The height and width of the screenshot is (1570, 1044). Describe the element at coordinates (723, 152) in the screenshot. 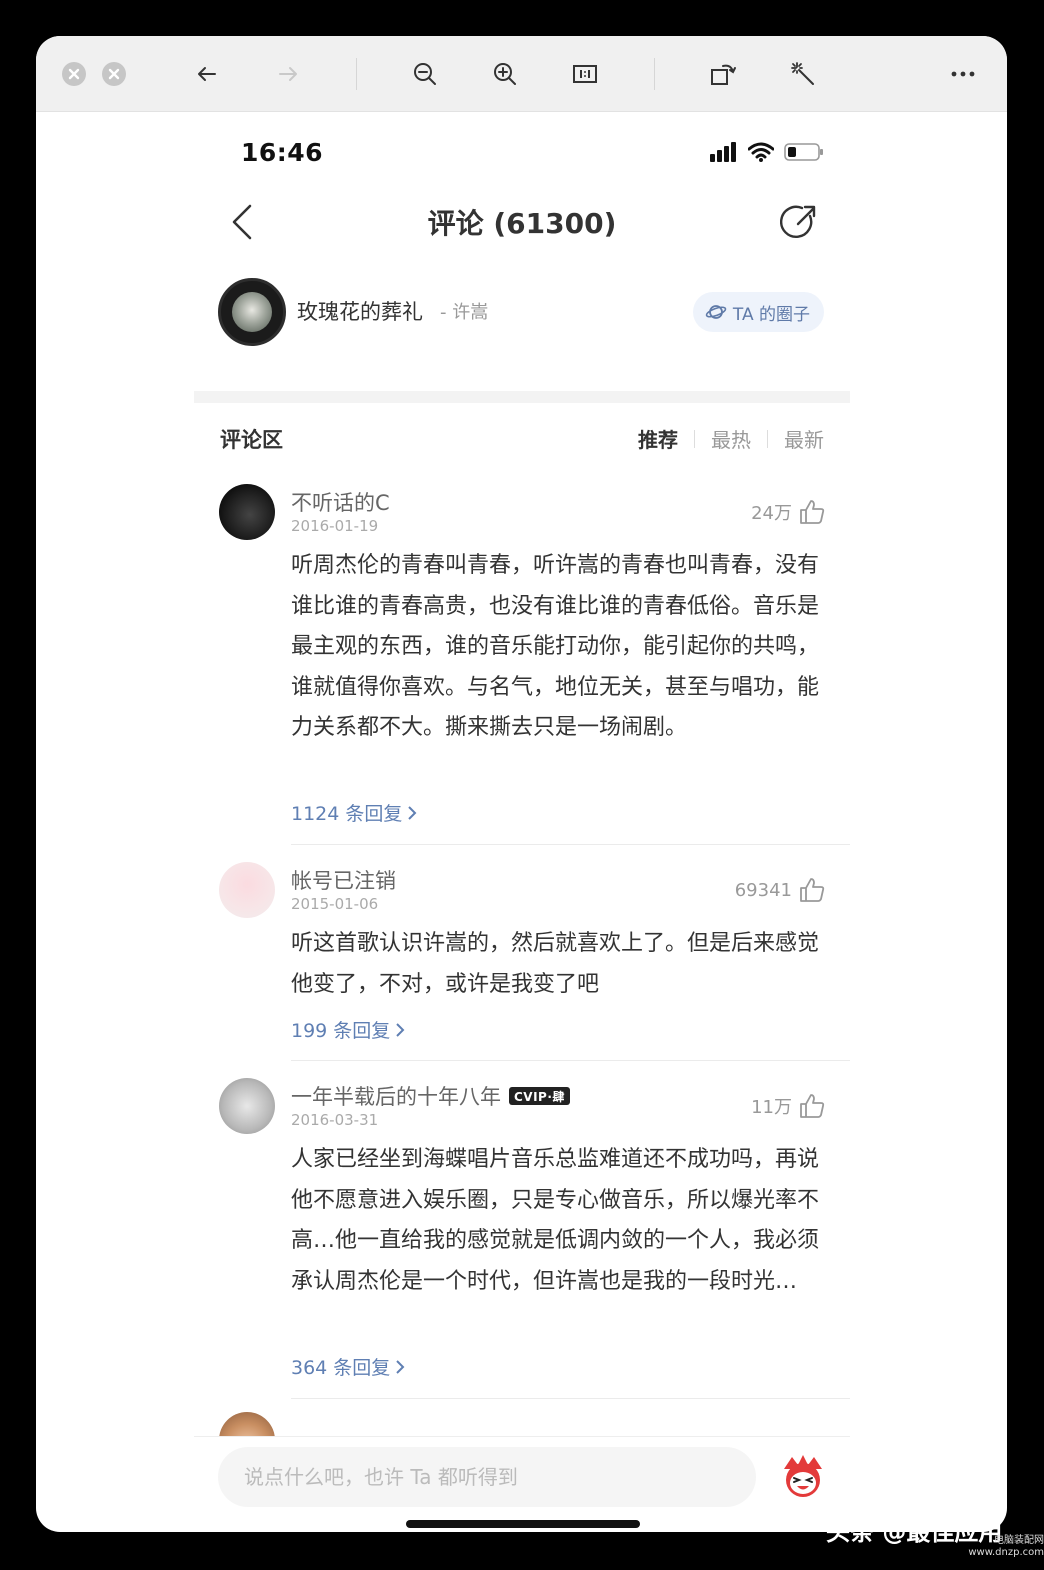

I see `signal-icon` at that location.